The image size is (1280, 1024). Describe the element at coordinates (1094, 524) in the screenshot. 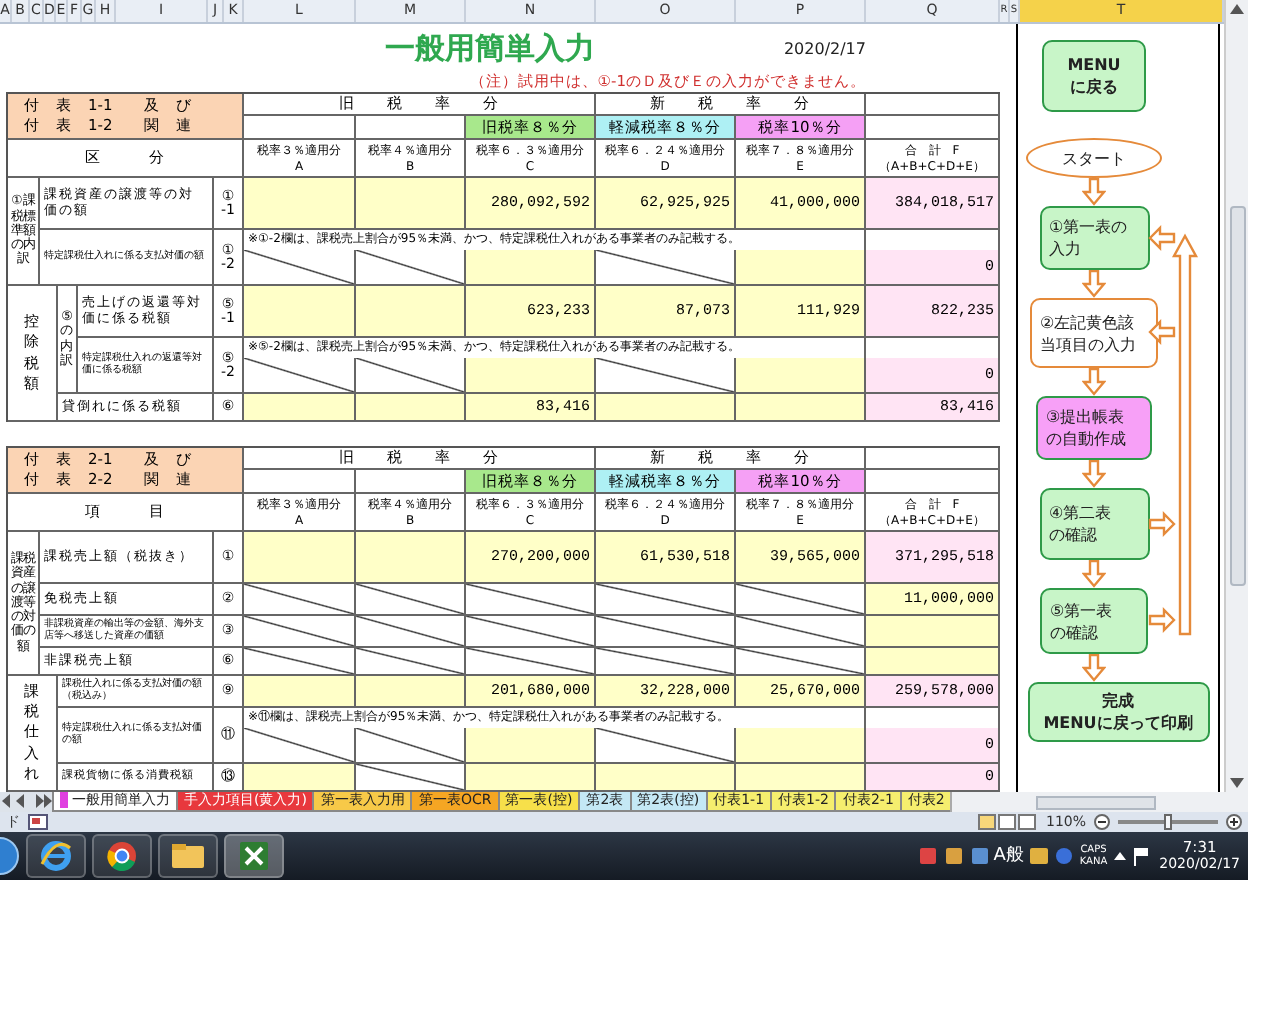

I see `step-node: ④第二表 の確認` at that location.